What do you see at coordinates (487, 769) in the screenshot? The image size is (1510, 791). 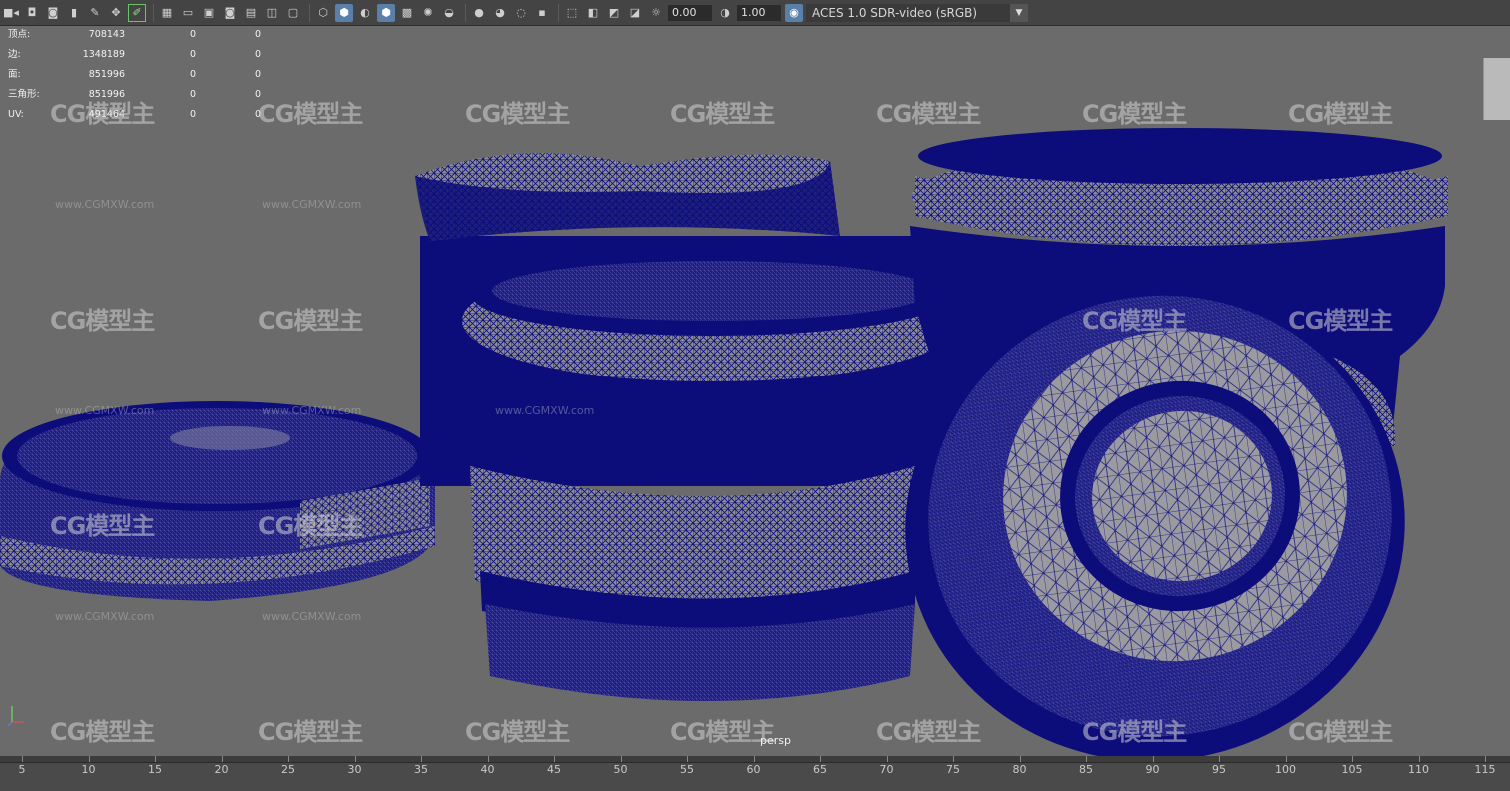 I see `timeline-tick-label: 40` at bounding box center [487, 769].